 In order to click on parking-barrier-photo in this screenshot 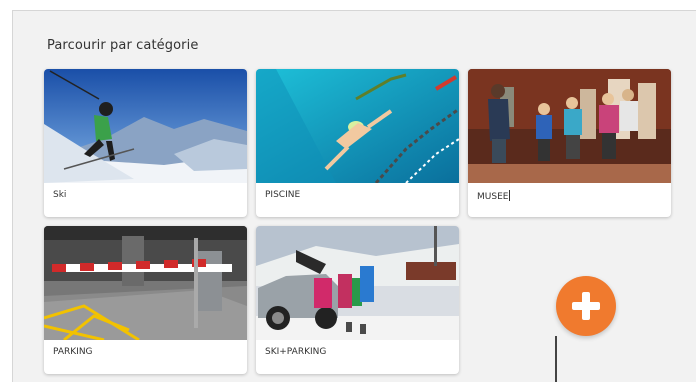, I will do `click(145, 283)`.